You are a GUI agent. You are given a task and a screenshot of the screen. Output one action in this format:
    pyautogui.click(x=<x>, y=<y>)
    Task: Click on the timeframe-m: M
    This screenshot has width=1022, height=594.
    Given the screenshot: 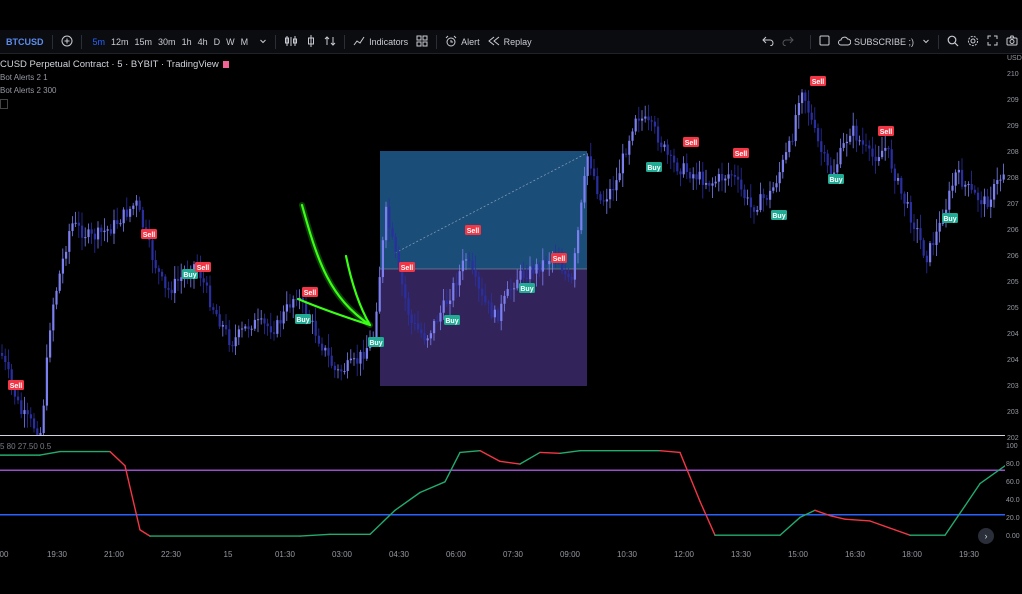 What is the action you would take?
    pyautogui.click(x=245, y=42)
    